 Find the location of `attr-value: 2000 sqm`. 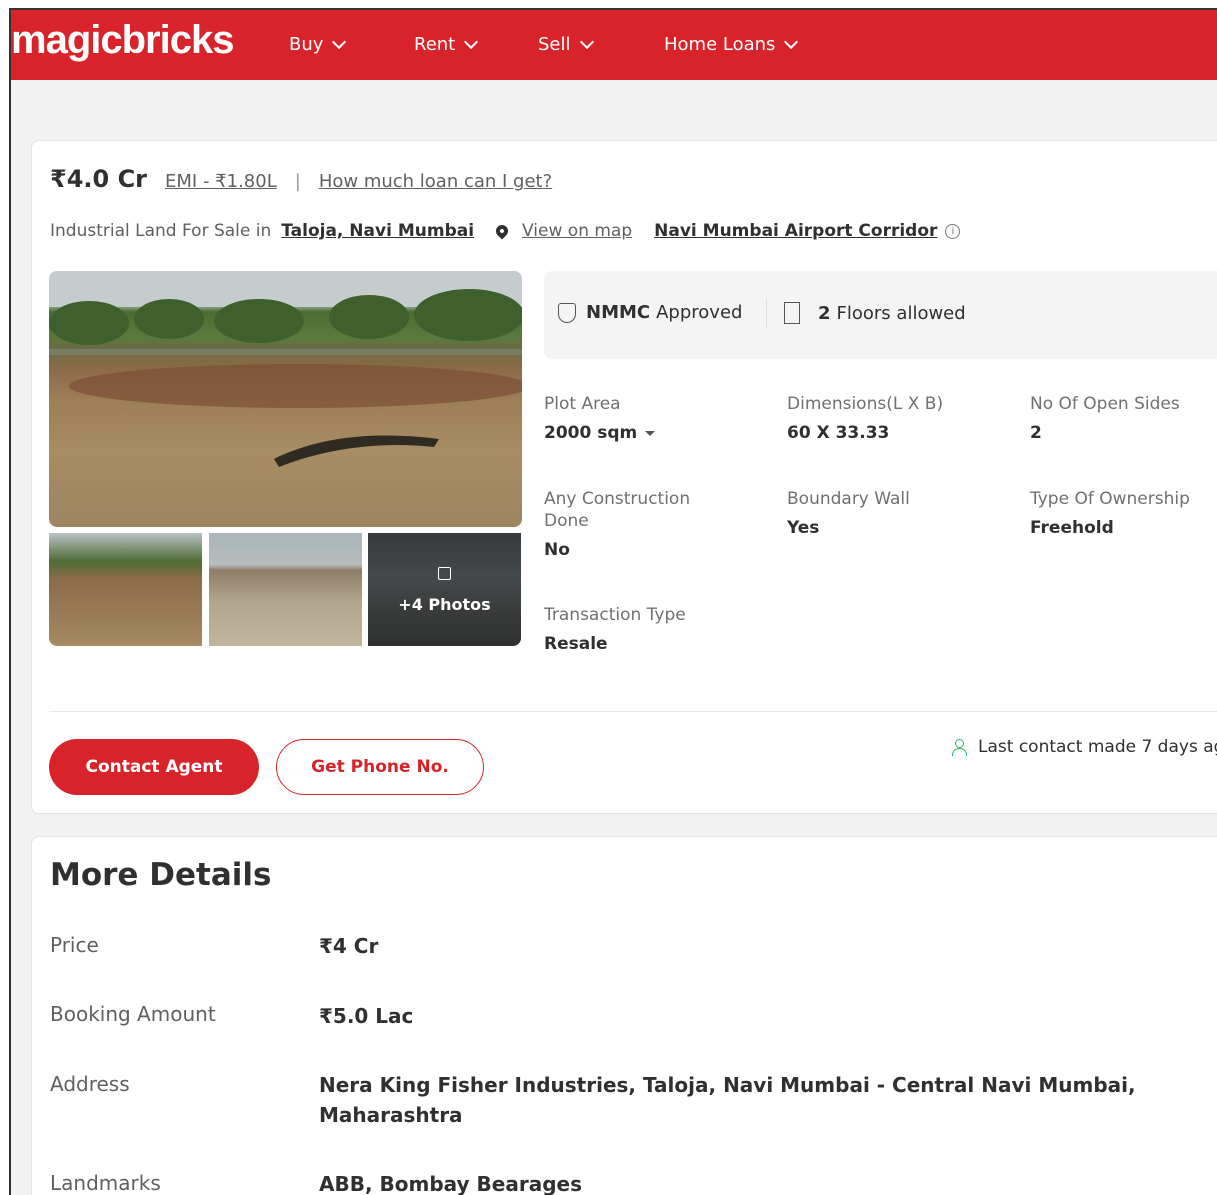

attr-value: 2000 sqm is located at coordinates (644, 433).